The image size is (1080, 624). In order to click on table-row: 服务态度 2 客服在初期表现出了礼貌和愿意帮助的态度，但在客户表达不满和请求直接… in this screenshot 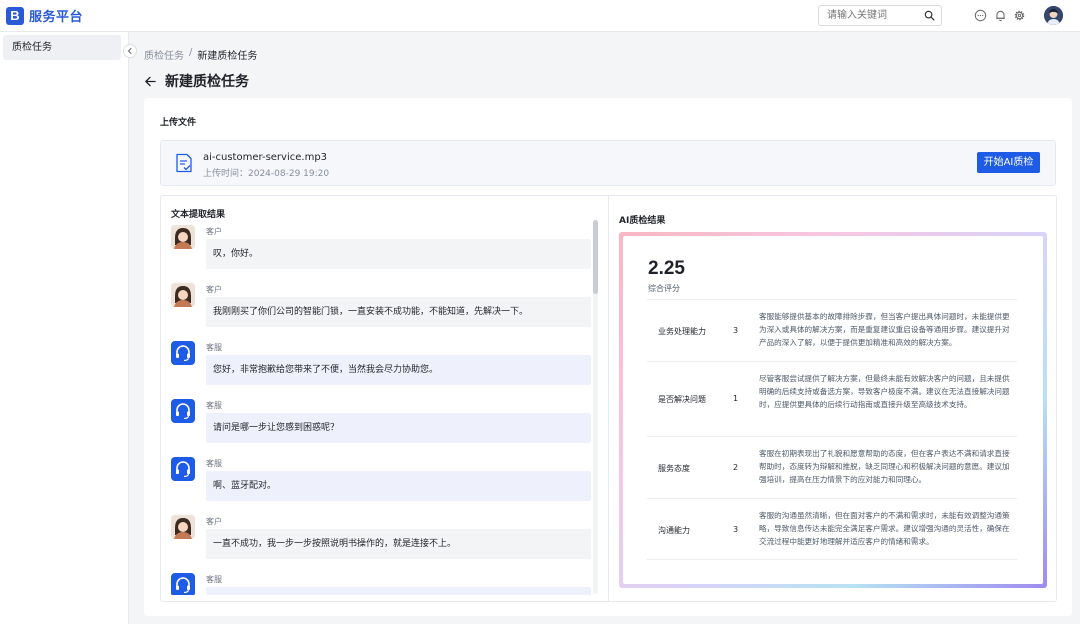, I will do `click(832, 467)`.